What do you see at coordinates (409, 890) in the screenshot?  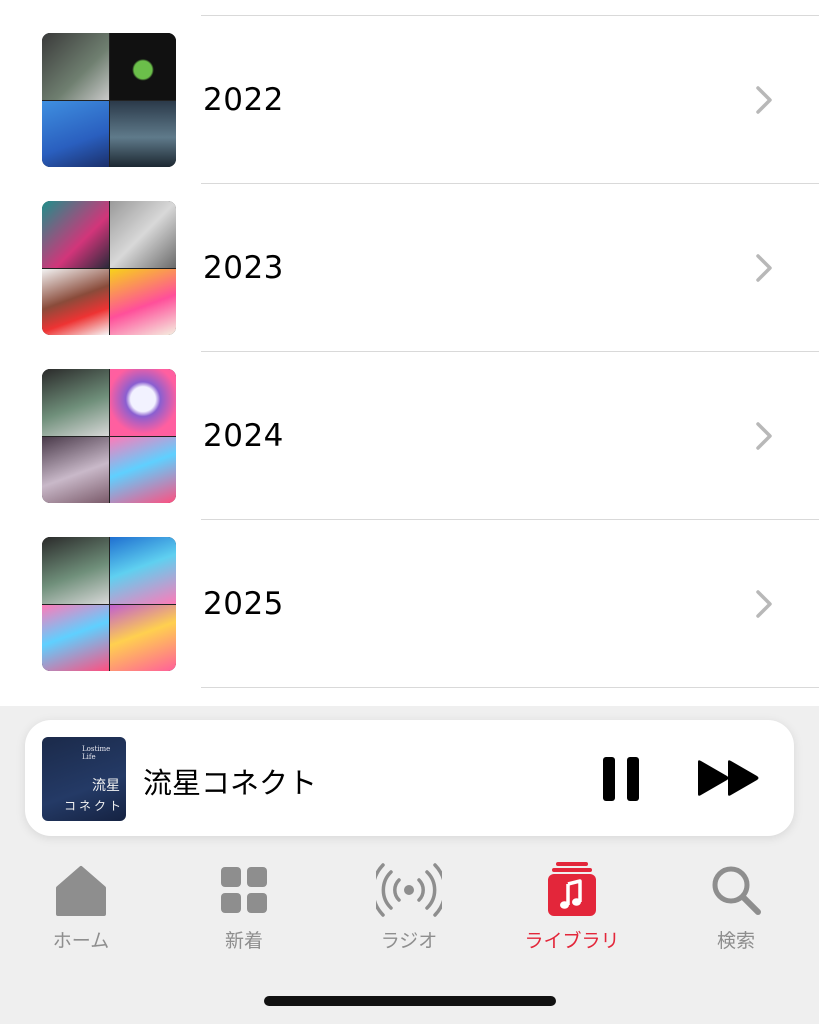 I see `radio-icon` at bounding box center [409, 890].